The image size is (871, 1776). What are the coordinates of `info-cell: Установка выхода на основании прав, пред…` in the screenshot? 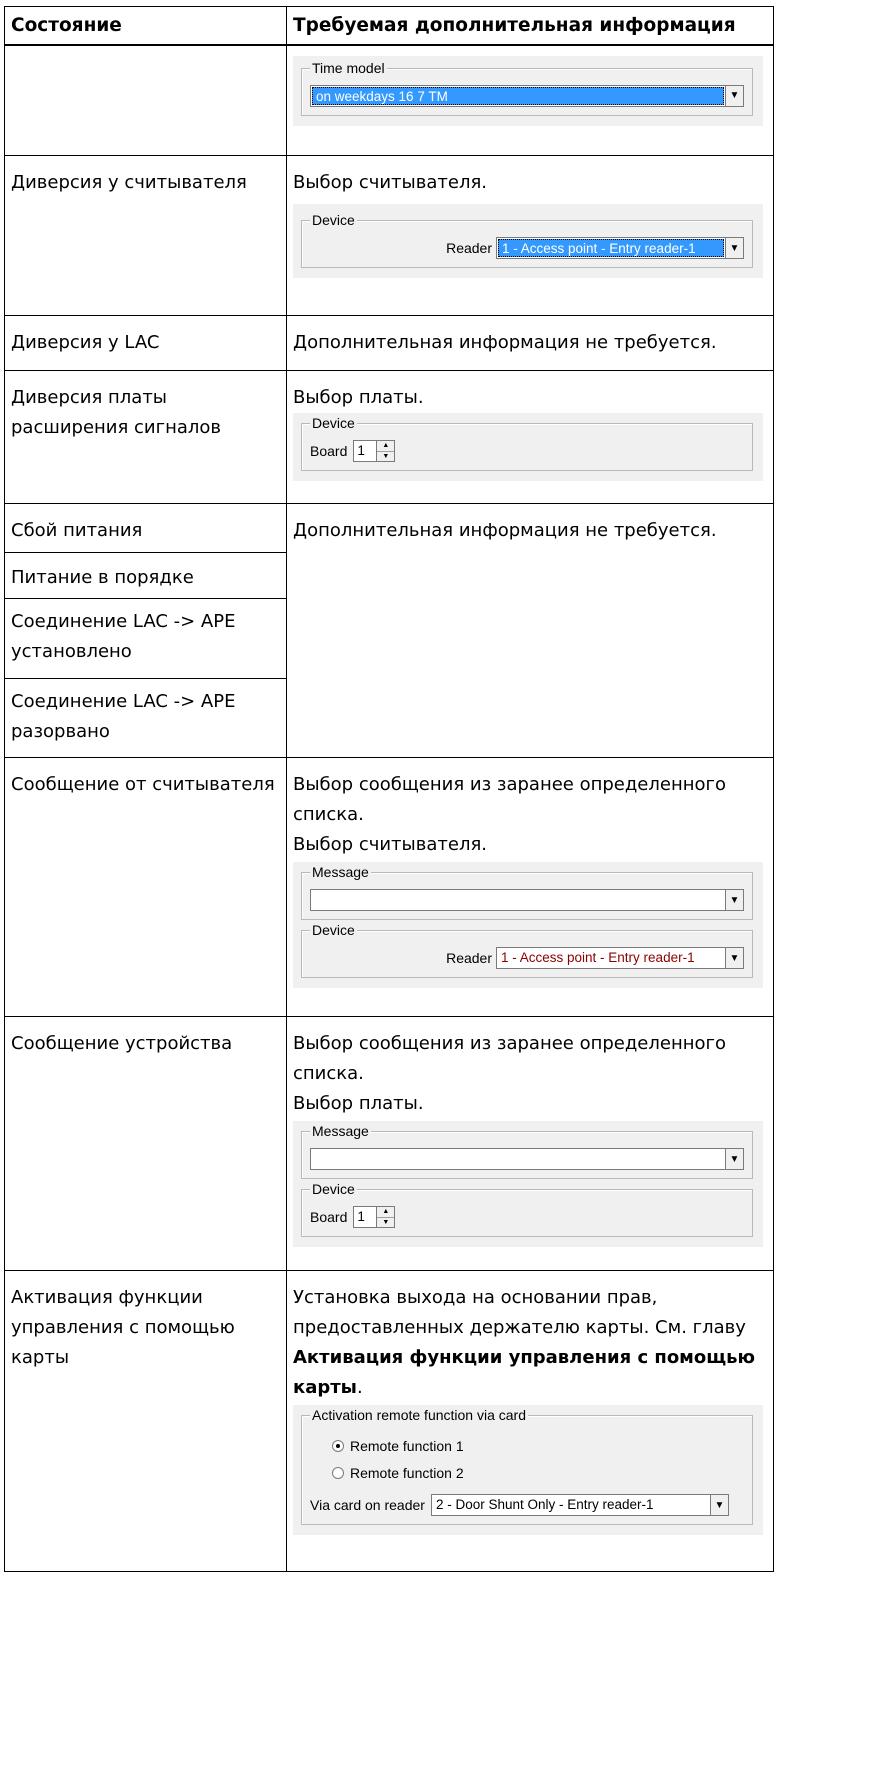 It's located at (530, 1421).